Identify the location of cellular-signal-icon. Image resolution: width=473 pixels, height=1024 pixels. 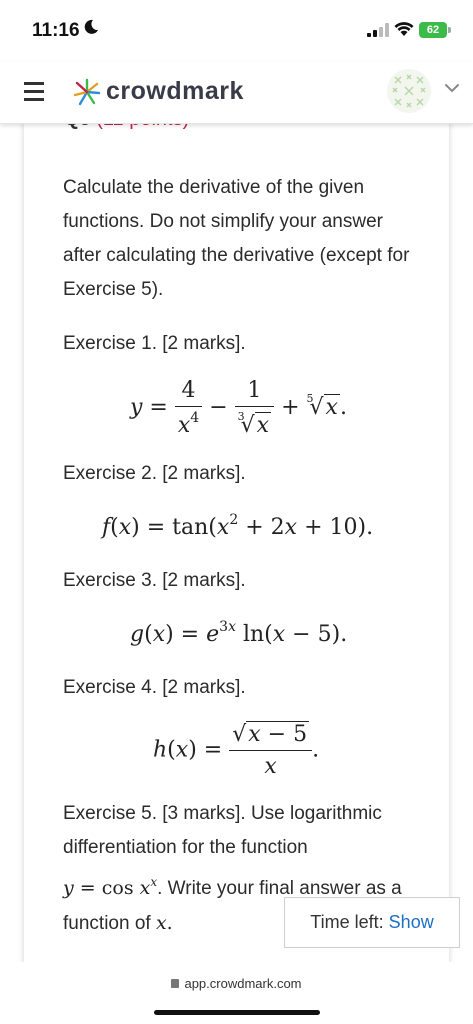
(378, 30).